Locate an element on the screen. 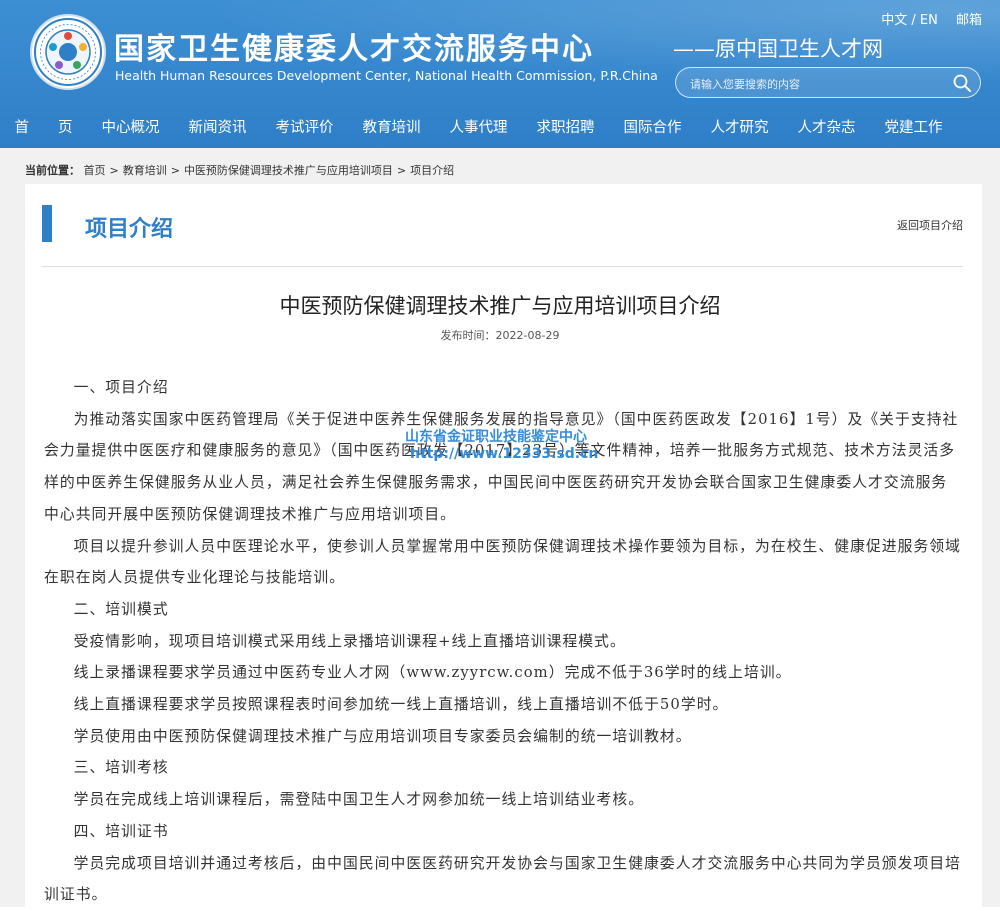 The image size is (1000, 911). nav-item-magazine: 人才杂志 is located at coordinates (826, 126).